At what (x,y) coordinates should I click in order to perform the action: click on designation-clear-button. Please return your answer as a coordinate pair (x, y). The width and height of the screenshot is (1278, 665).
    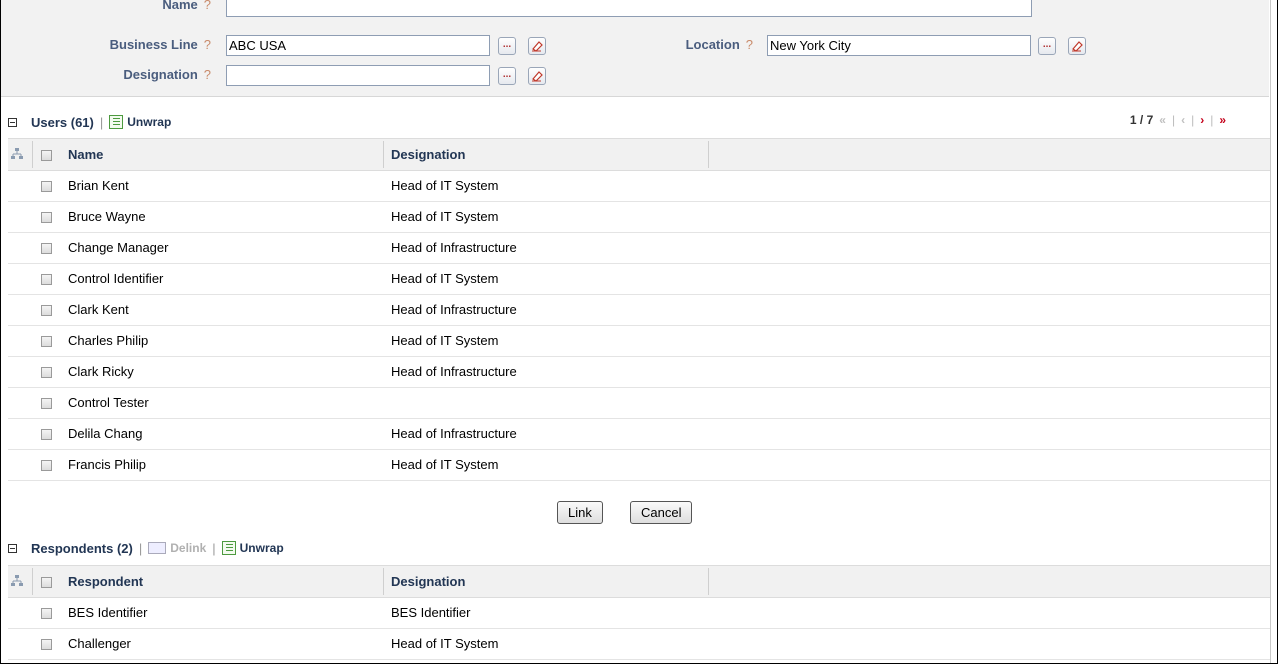
    Looking at the image, I should click on (537, 76).